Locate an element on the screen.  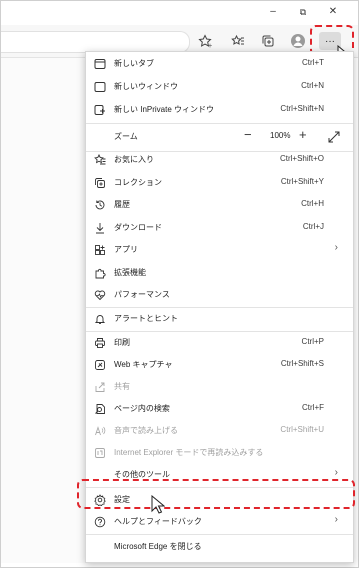
menu-label: コレクション is located at coordinates (138, 182).